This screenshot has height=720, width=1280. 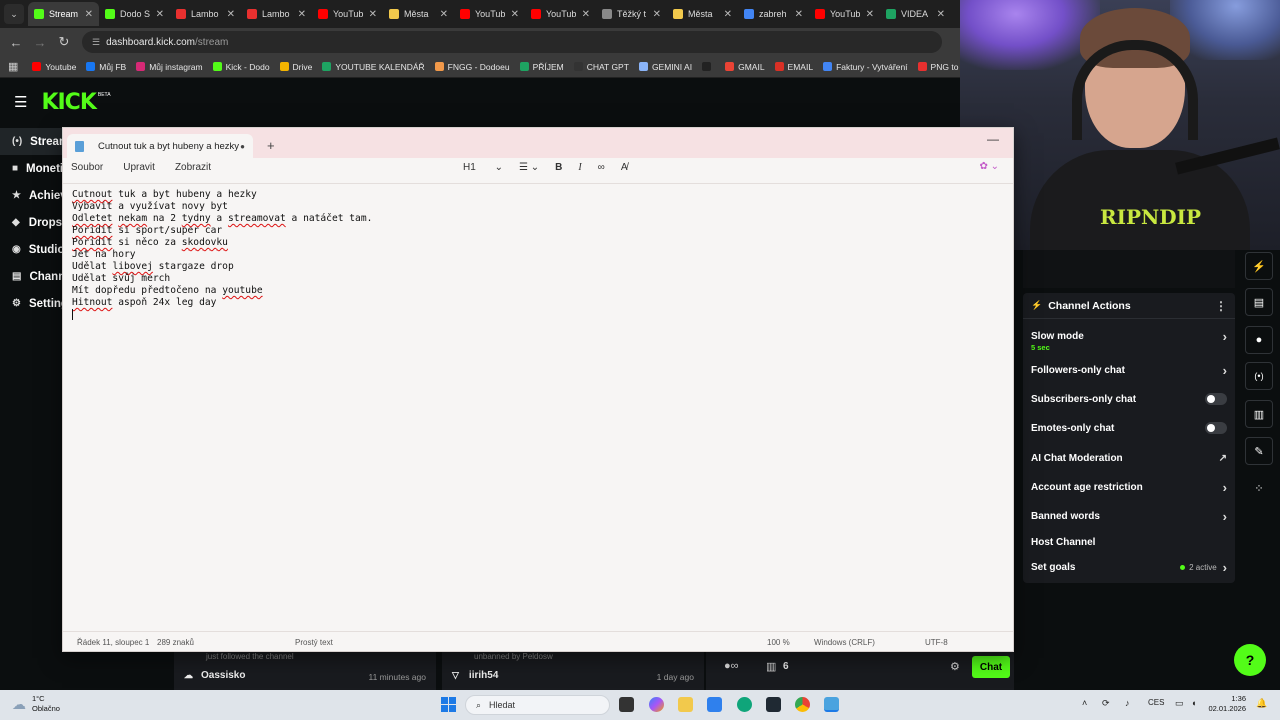 I want to click on weather-widget: ☁ 1°C Oblačno, so click(x=36, y=704).